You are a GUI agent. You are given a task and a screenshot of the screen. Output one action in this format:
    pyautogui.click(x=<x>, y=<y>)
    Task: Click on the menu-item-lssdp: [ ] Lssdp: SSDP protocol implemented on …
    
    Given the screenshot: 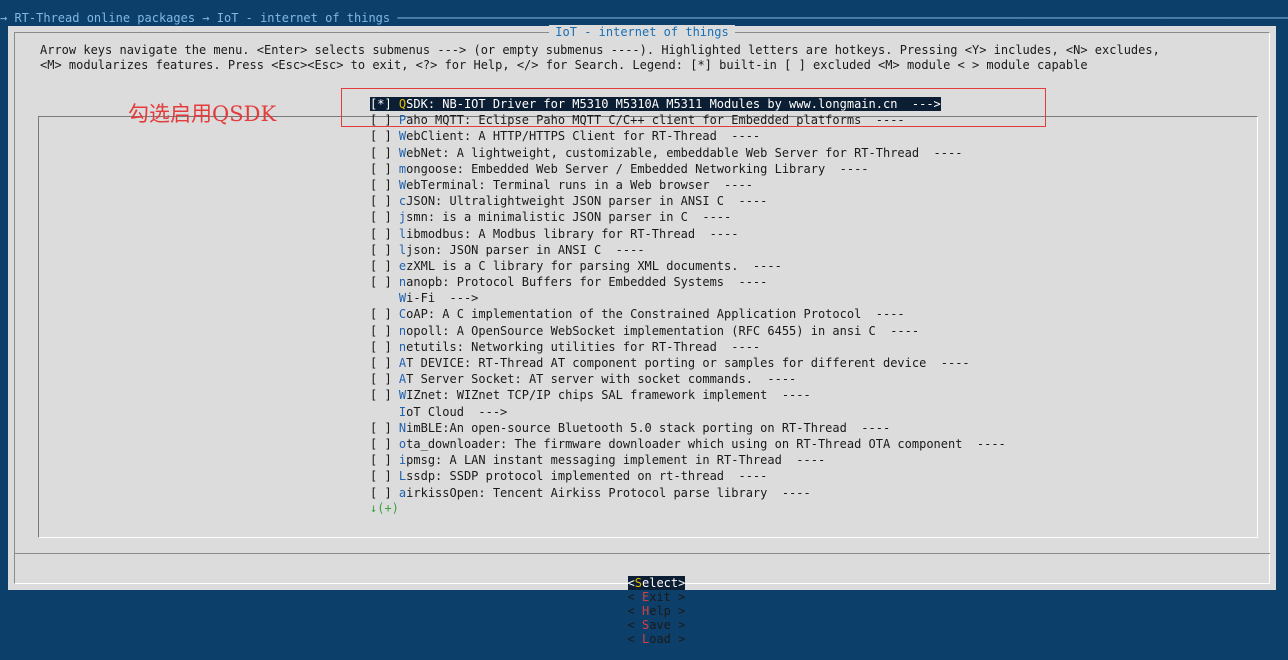 What is the action you would take?
    pyautogui.click(x=810, y=476)
    